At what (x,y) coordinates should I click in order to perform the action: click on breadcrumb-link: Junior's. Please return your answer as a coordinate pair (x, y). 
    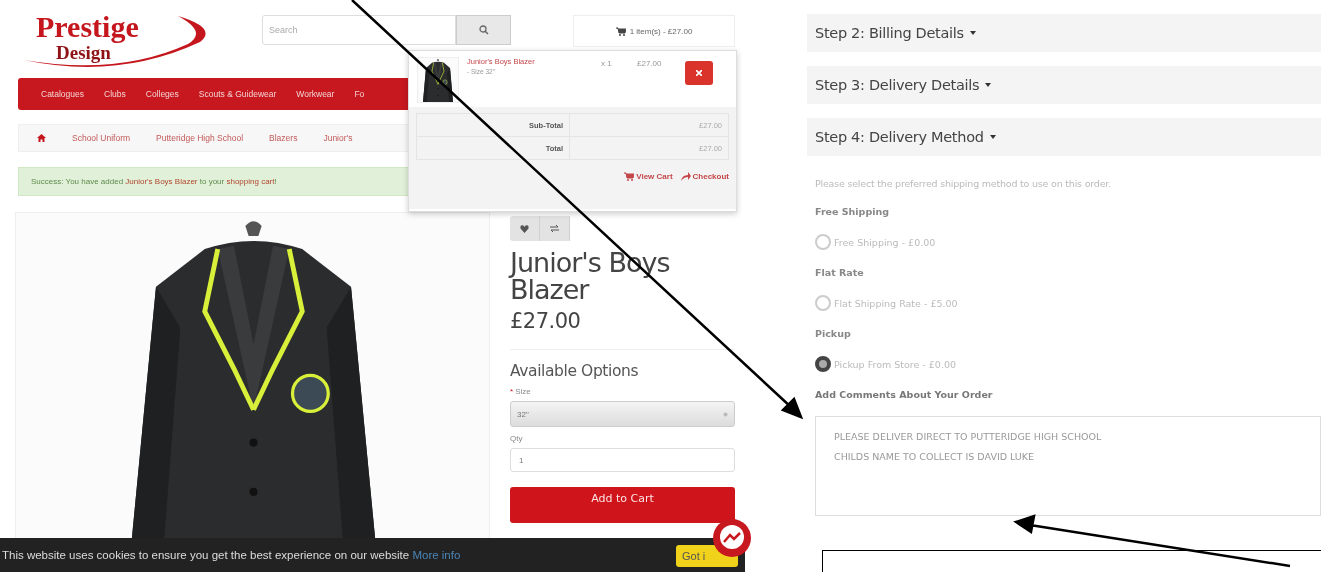
    Looking at the image, I should click on (338, 138).